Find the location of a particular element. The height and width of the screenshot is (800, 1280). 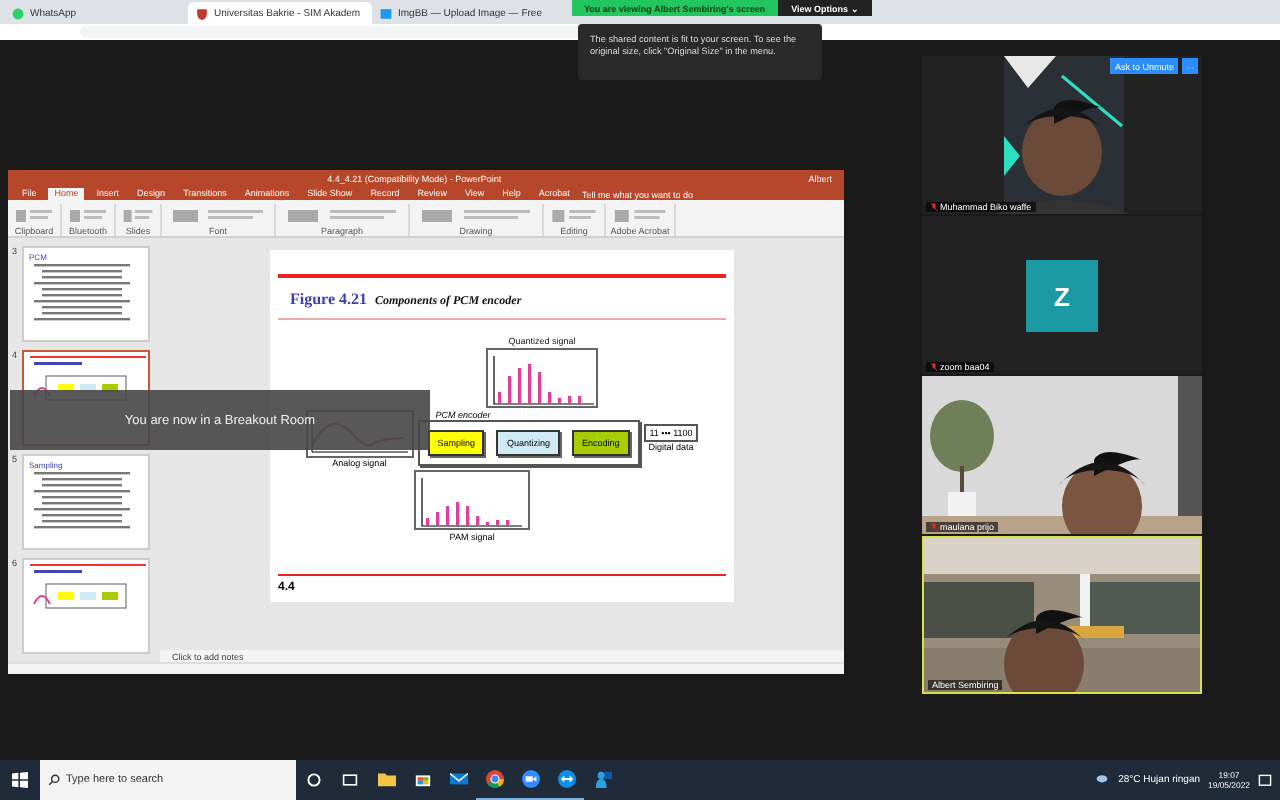

folder-icon is located at coordinates (386, 779).